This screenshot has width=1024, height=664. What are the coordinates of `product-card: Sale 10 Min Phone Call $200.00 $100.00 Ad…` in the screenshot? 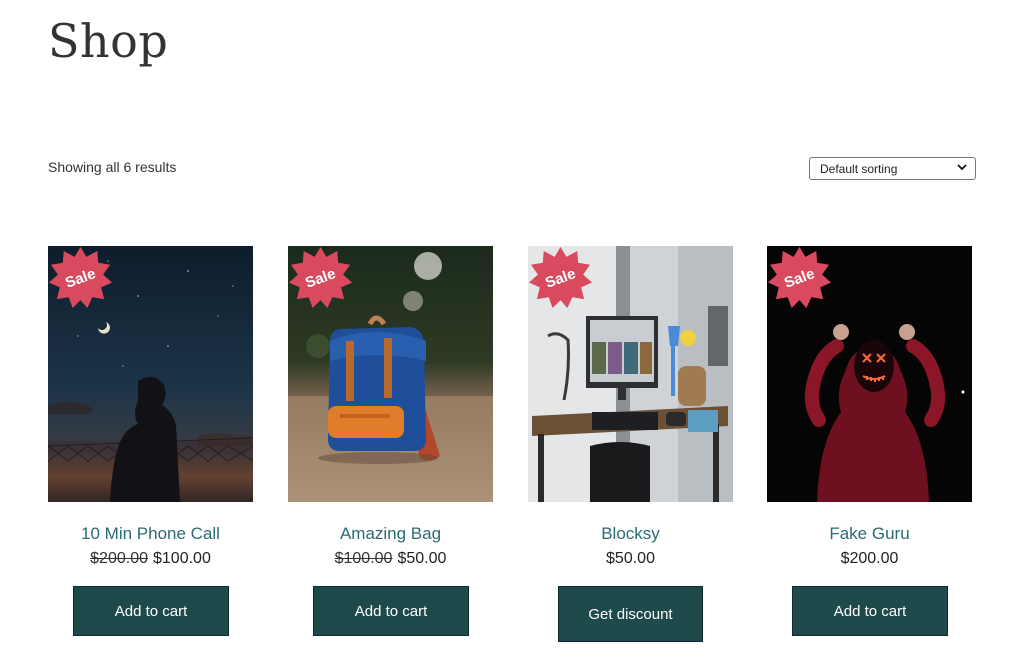 It's located at (150, 441).